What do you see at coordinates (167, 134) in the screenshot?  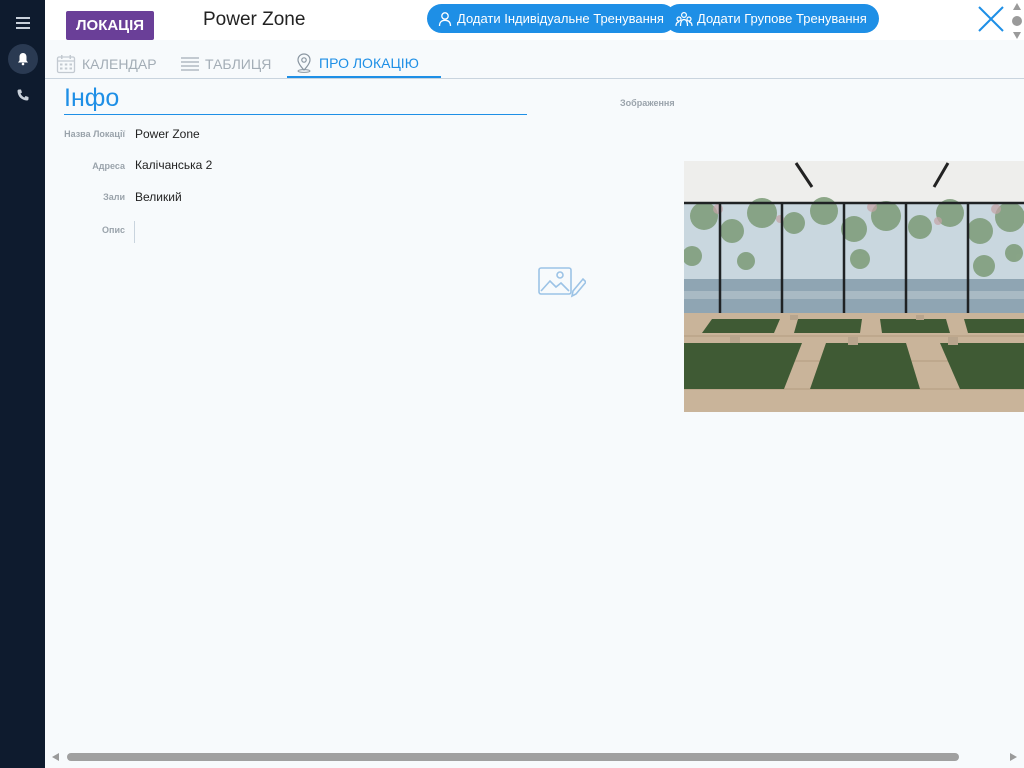 I see `field-value-location-name: Power Zone` at bounding box center [167, 134].